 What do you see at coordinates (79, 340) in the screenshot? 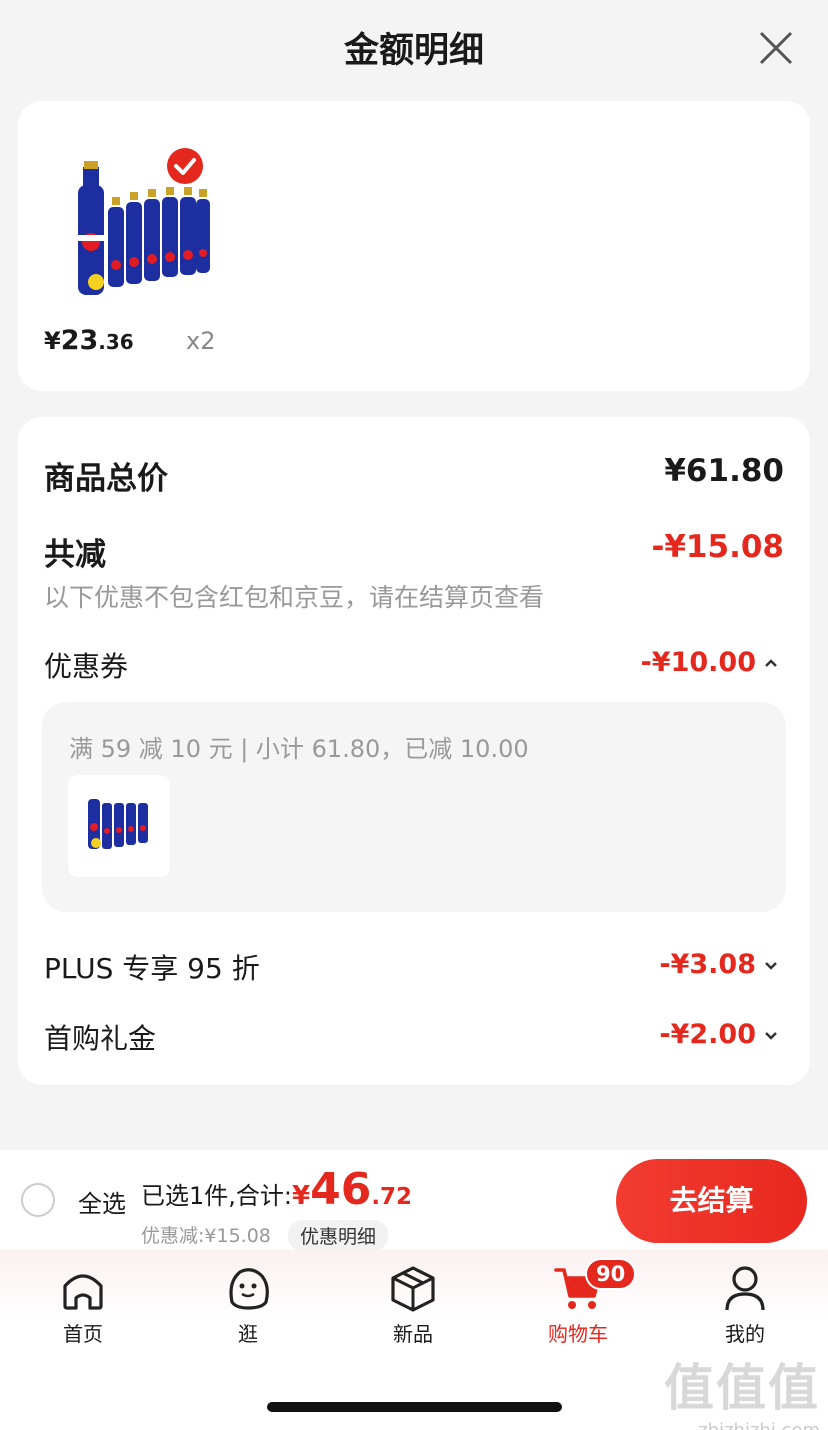
I see `price-integer: 23` at bounding box center [79, 340].